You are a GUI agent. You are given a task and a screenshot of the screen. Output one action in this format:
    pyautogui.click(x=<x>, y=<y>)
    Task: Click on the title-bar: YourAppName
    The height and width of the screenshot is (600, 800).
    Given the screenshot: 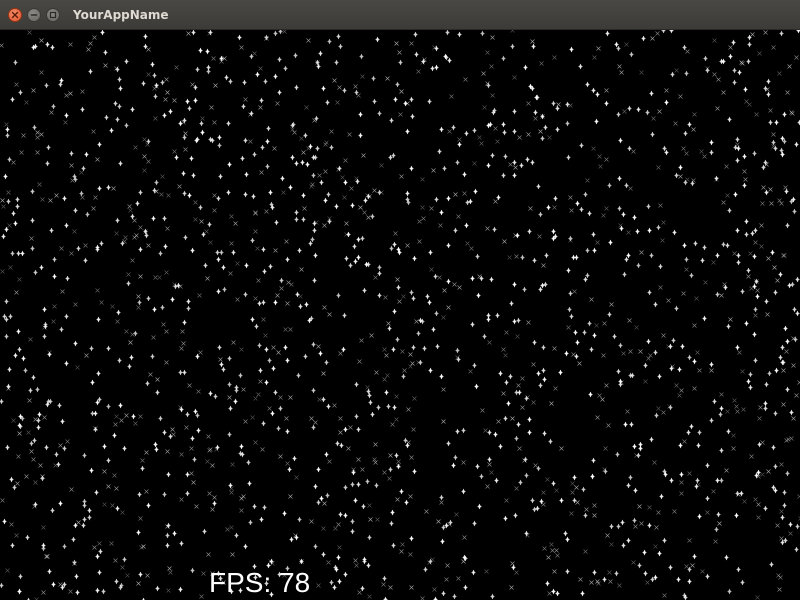 What is the action you would take?
    pyautogui.click(x=400, y=15)
    